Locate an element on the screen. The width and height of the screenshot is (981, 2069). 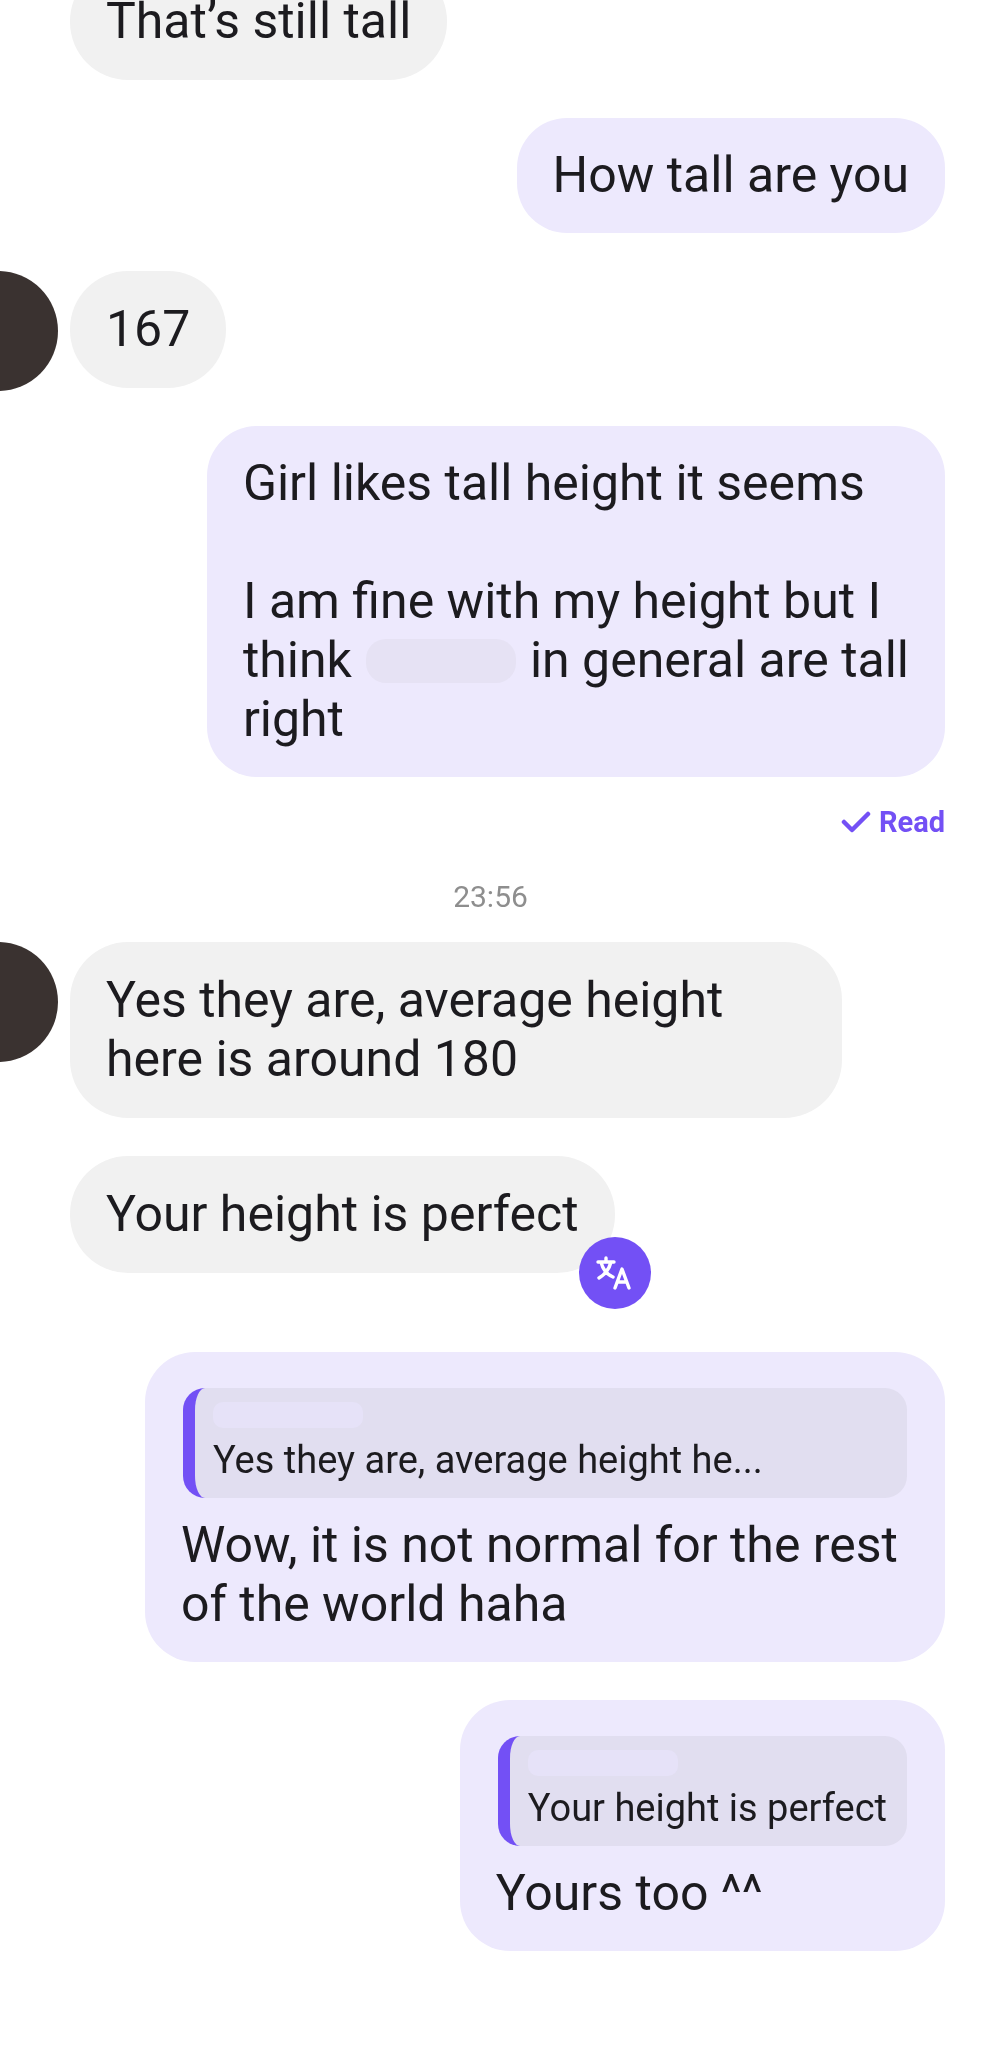
message-text: in general are tall is located at coordinates (719, 660).